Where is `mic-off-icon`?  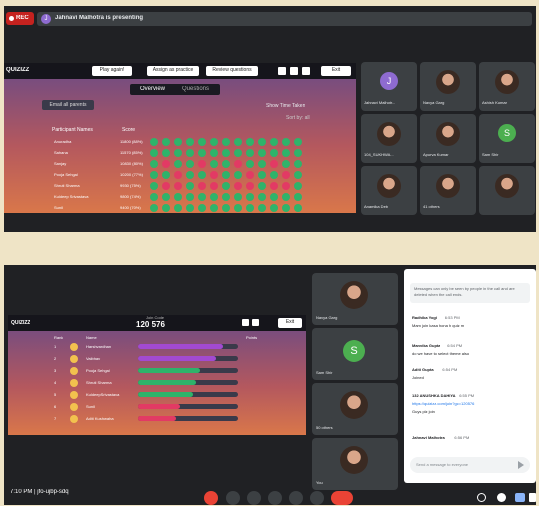
mic-off-icon is located at coordinates (211, 498).